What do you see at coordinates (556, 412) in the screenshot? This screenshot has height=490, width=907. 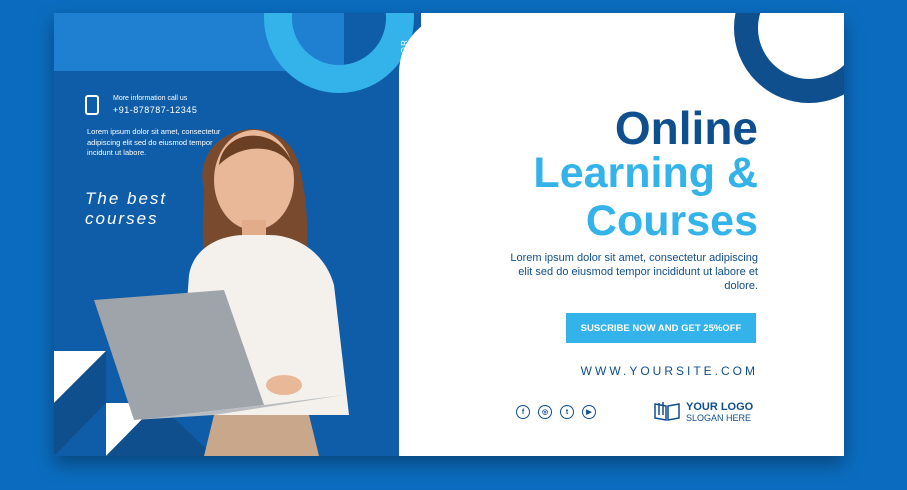 I see `social-icons: f ◎ t ▶` at bounding box center [556, 412].